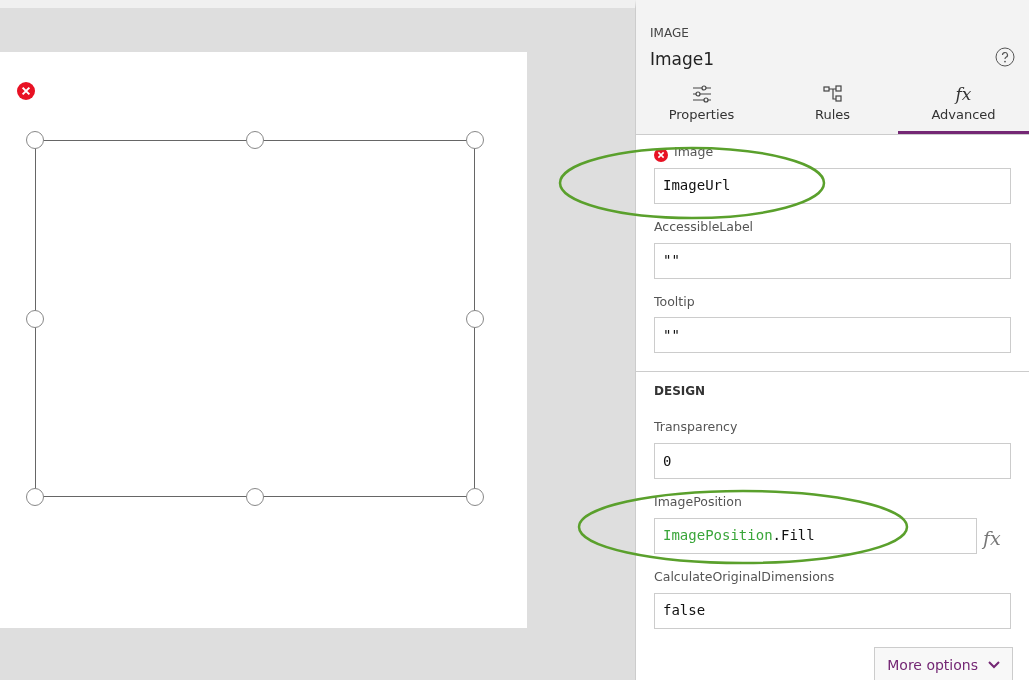 The width and height of the screenshot is (1029, 680). Describe the element at coordinates (701, 106) in the screenshot. I see `panel-tab: Properties` at that location.